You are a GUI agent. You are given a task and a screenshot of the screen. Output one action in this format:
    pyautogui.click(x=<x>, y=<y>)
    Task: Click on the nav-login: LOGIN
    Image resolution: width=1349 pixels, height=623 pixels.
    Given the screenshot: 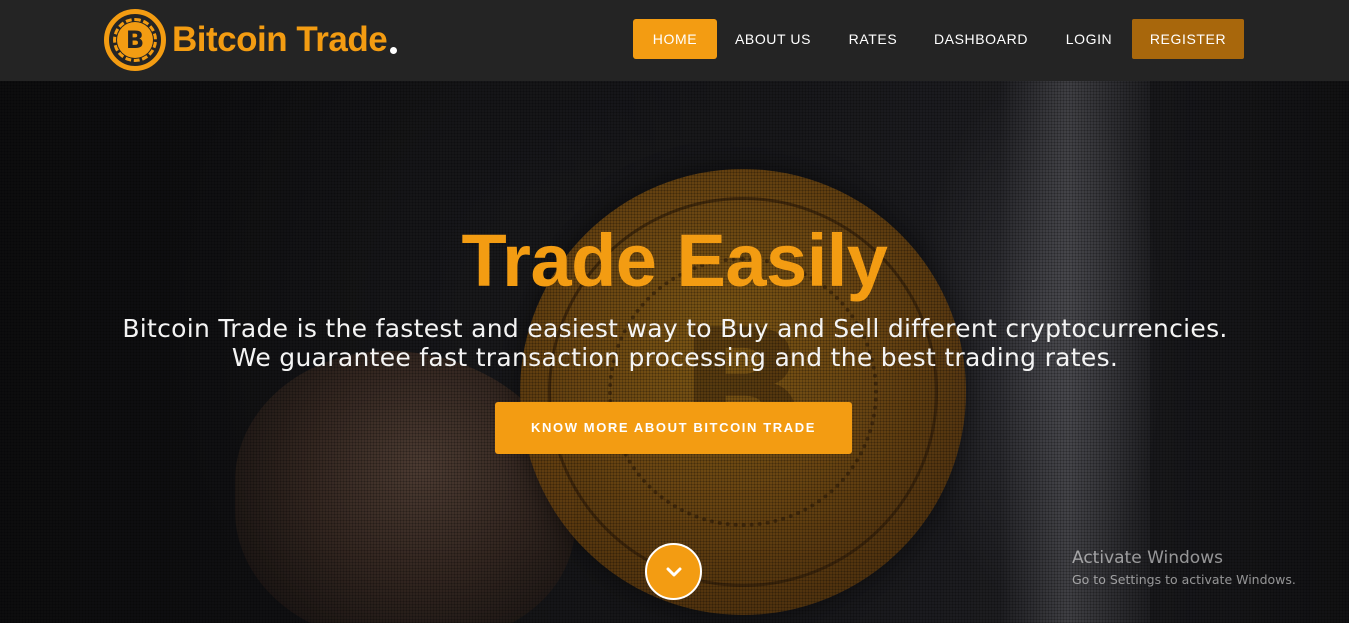 What is the action you would take?
    pyautogui.click(x=1089, y=39)
    